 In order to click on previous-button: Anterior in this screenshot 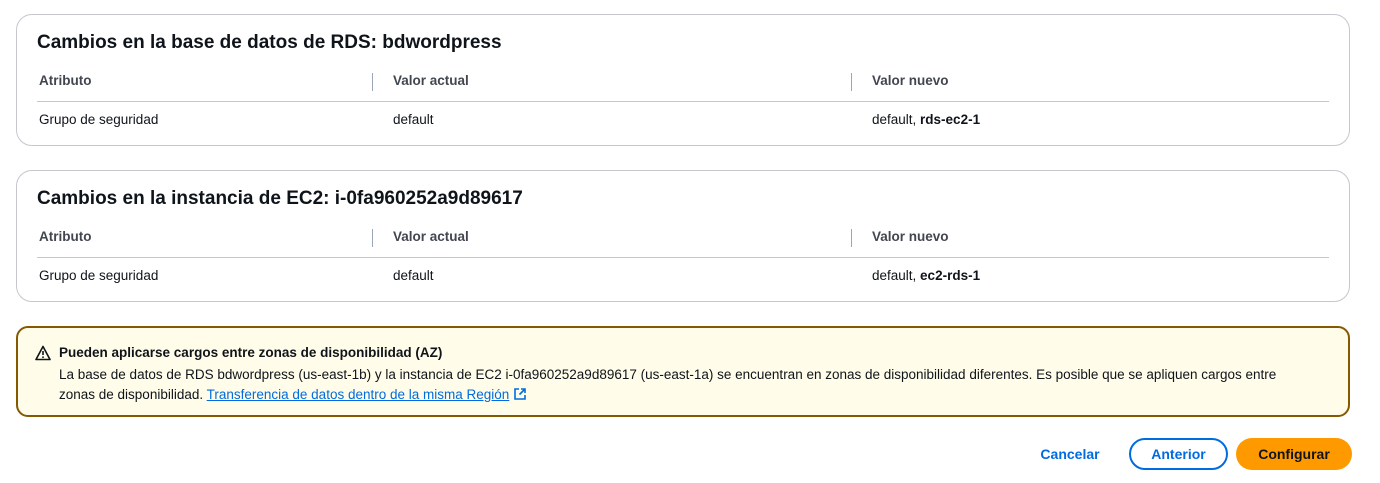, I will do `click(1178, 454)`.